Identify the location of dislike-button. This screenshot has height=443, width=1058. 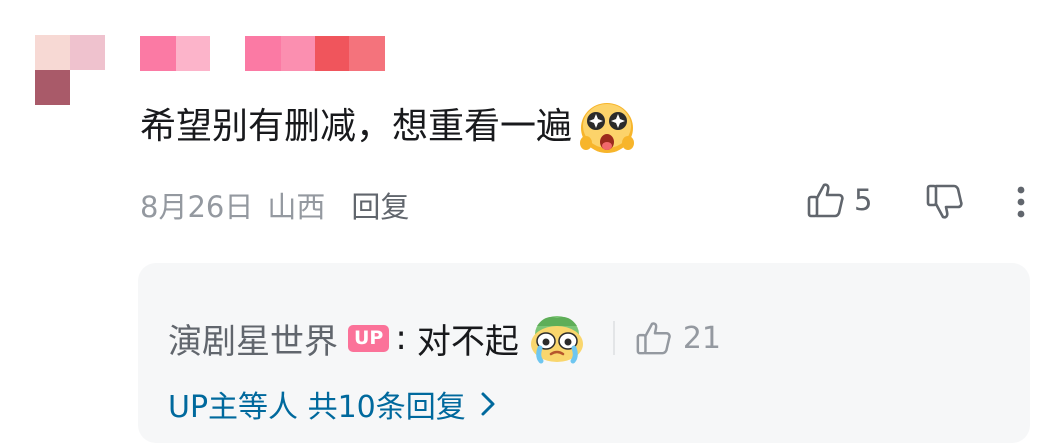
(945, 204).